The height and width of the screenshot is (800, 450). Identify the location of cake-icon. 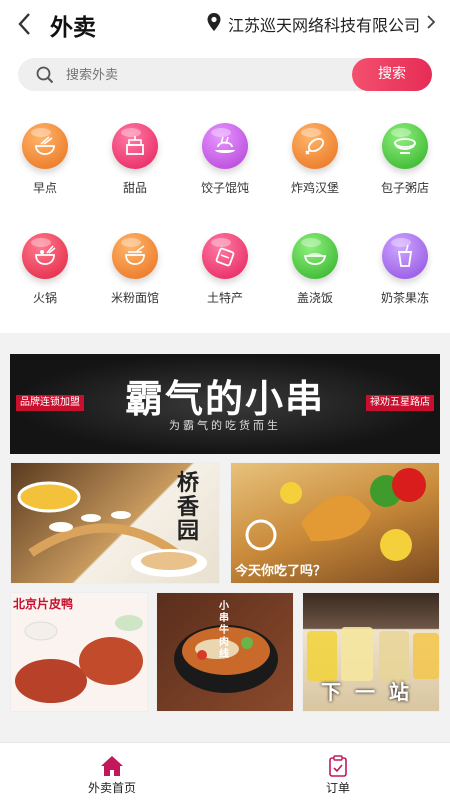
(135, 146).